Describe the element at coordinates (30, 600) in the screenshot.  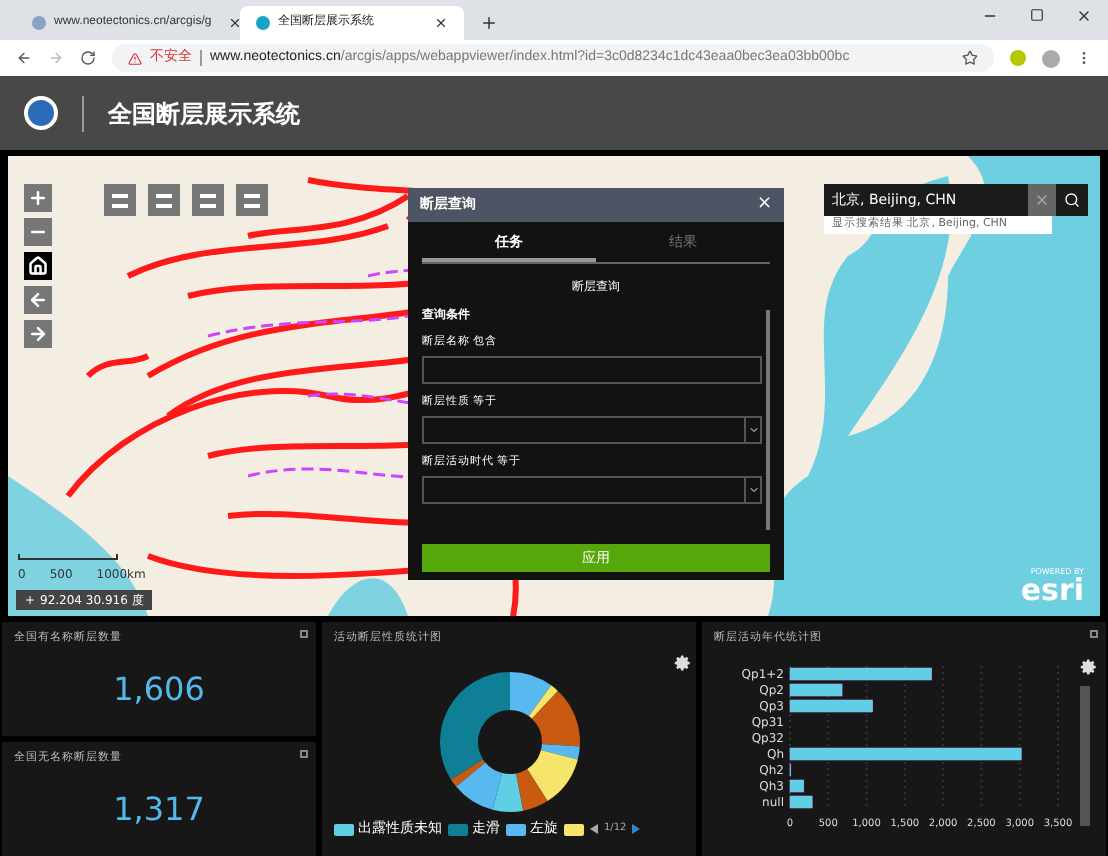
I see `crosshair-icon` at that location.